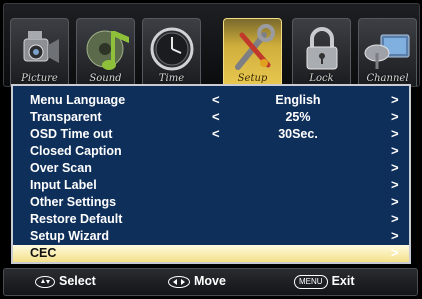 The height and width of the screenshot is (299, 422). Describe the element at coordinates (78, 100) in the screenshot. I see `menu-item-label: Menu Language` at that location.